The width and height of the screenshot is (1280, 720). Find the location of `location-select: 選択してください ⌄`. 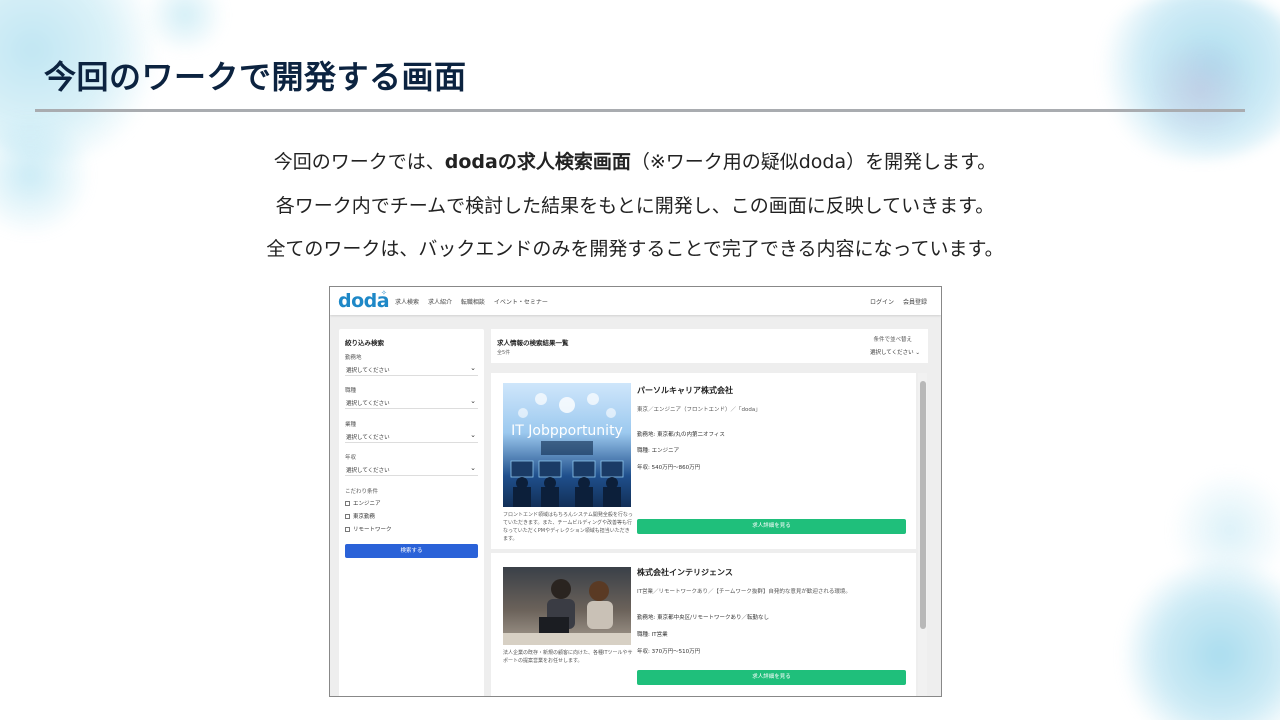

location-select: 選択してください ⌄ is located at coordinates (411, 370).